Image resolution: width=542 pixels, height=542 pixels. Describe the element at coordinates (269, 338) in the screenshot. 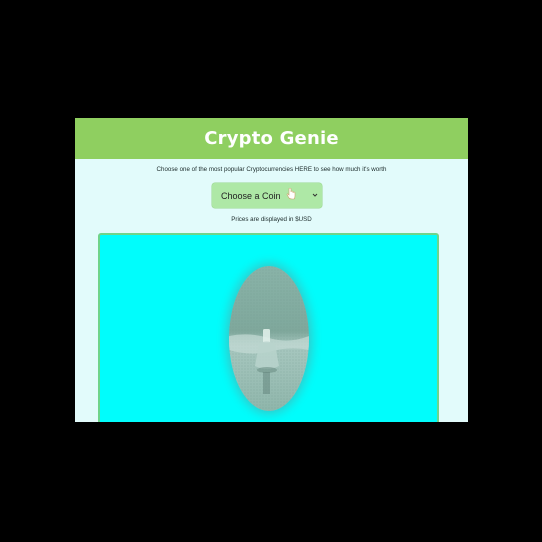

I see `genie-lamp-image` at that location.